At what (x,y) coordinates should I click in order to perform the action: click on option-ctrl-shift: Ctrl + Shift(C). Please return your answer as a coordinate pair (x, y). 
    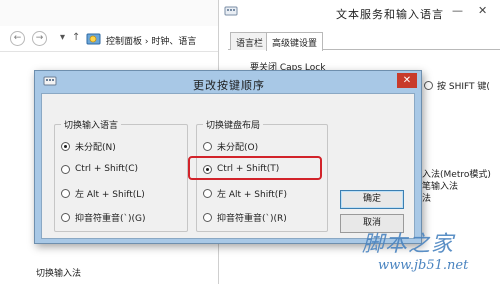
    Looking at the image, I should click on (99, 169).